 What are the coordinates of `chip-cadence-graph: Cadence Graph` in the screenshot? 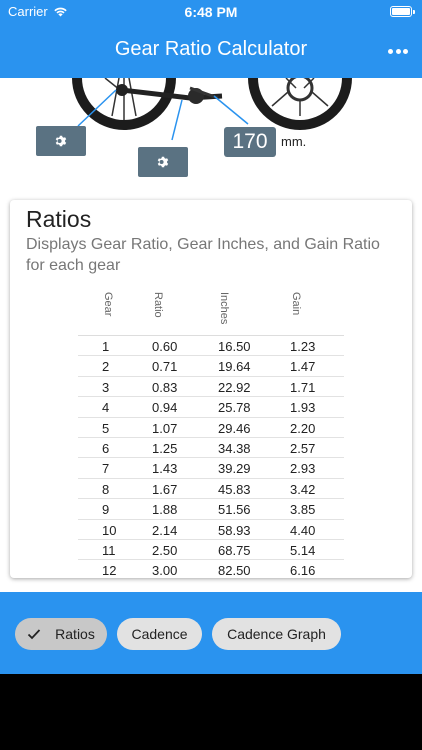 It's located at (276, 634).